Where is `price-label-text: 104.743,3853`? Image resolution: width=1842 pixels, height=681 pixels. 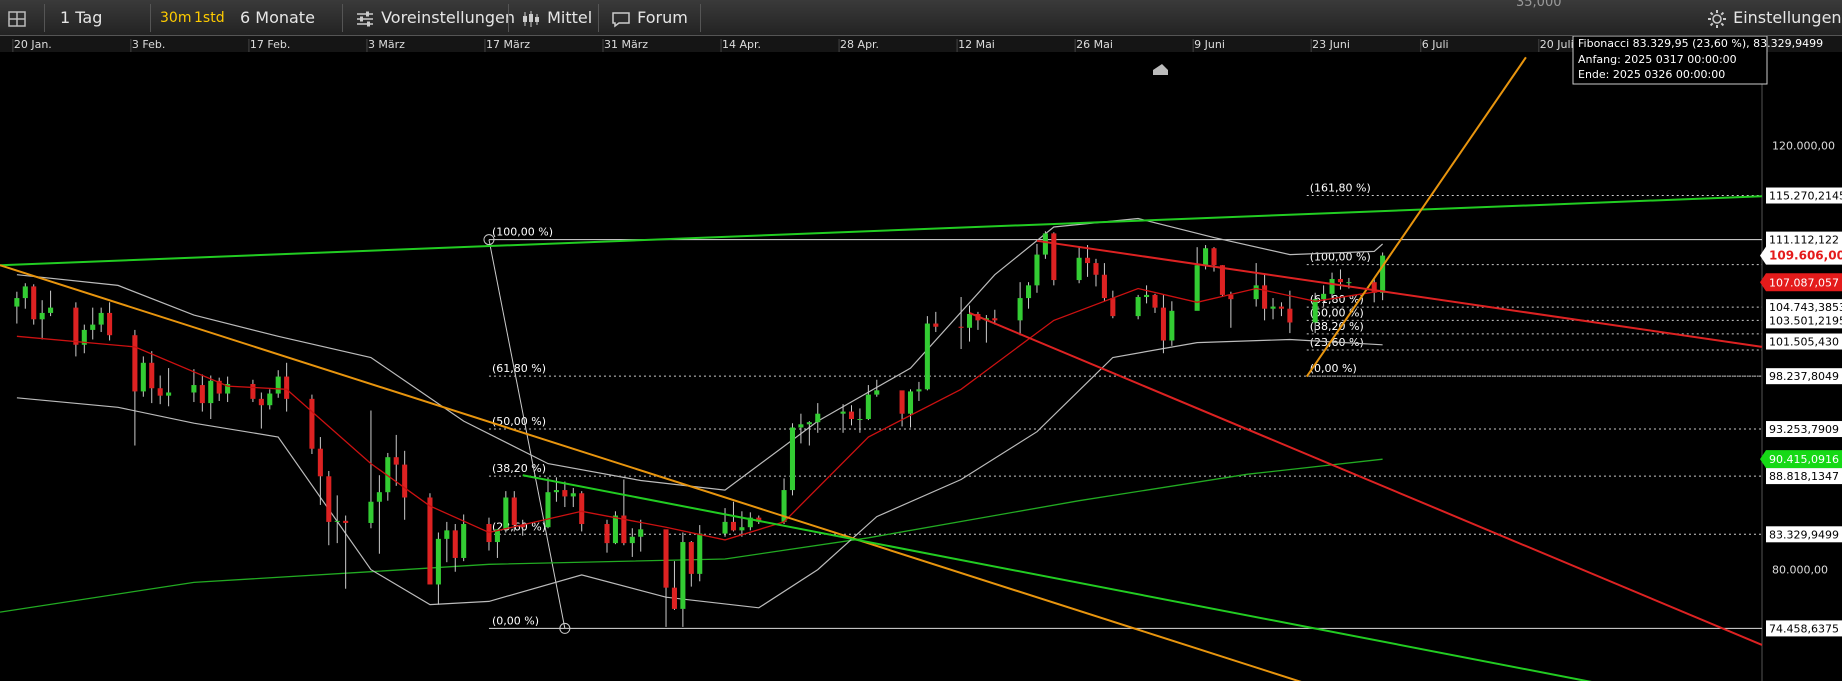 price-label-text: 104.743,3853 is located at coordinates (1805, 307).